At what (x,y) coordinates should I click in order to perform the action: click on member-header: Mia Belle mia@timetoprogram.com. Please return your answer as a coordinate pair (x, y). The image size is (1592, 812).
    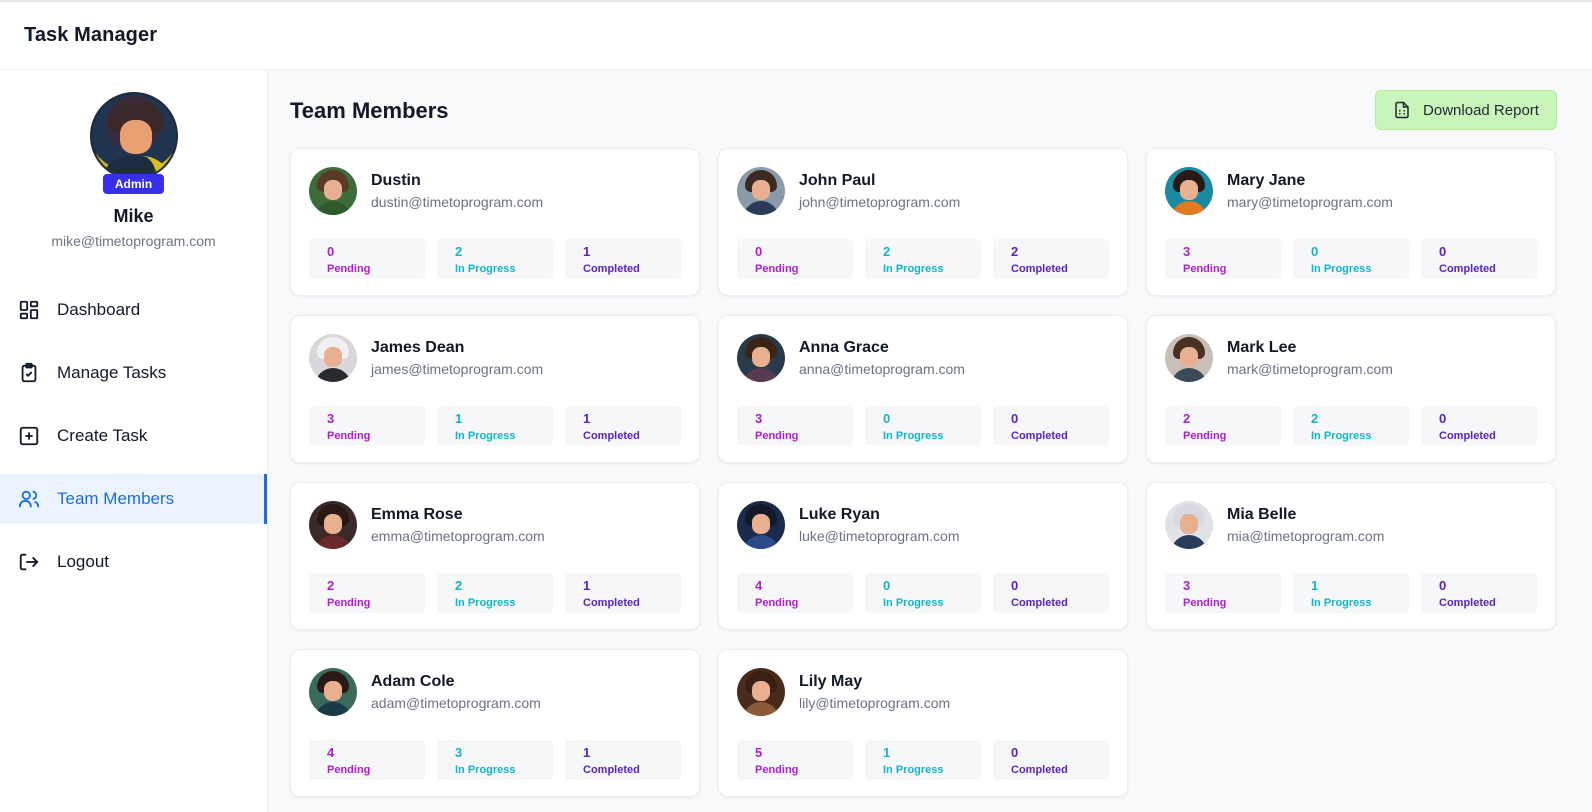
    Looking at the image, I should click on (1351, 525).